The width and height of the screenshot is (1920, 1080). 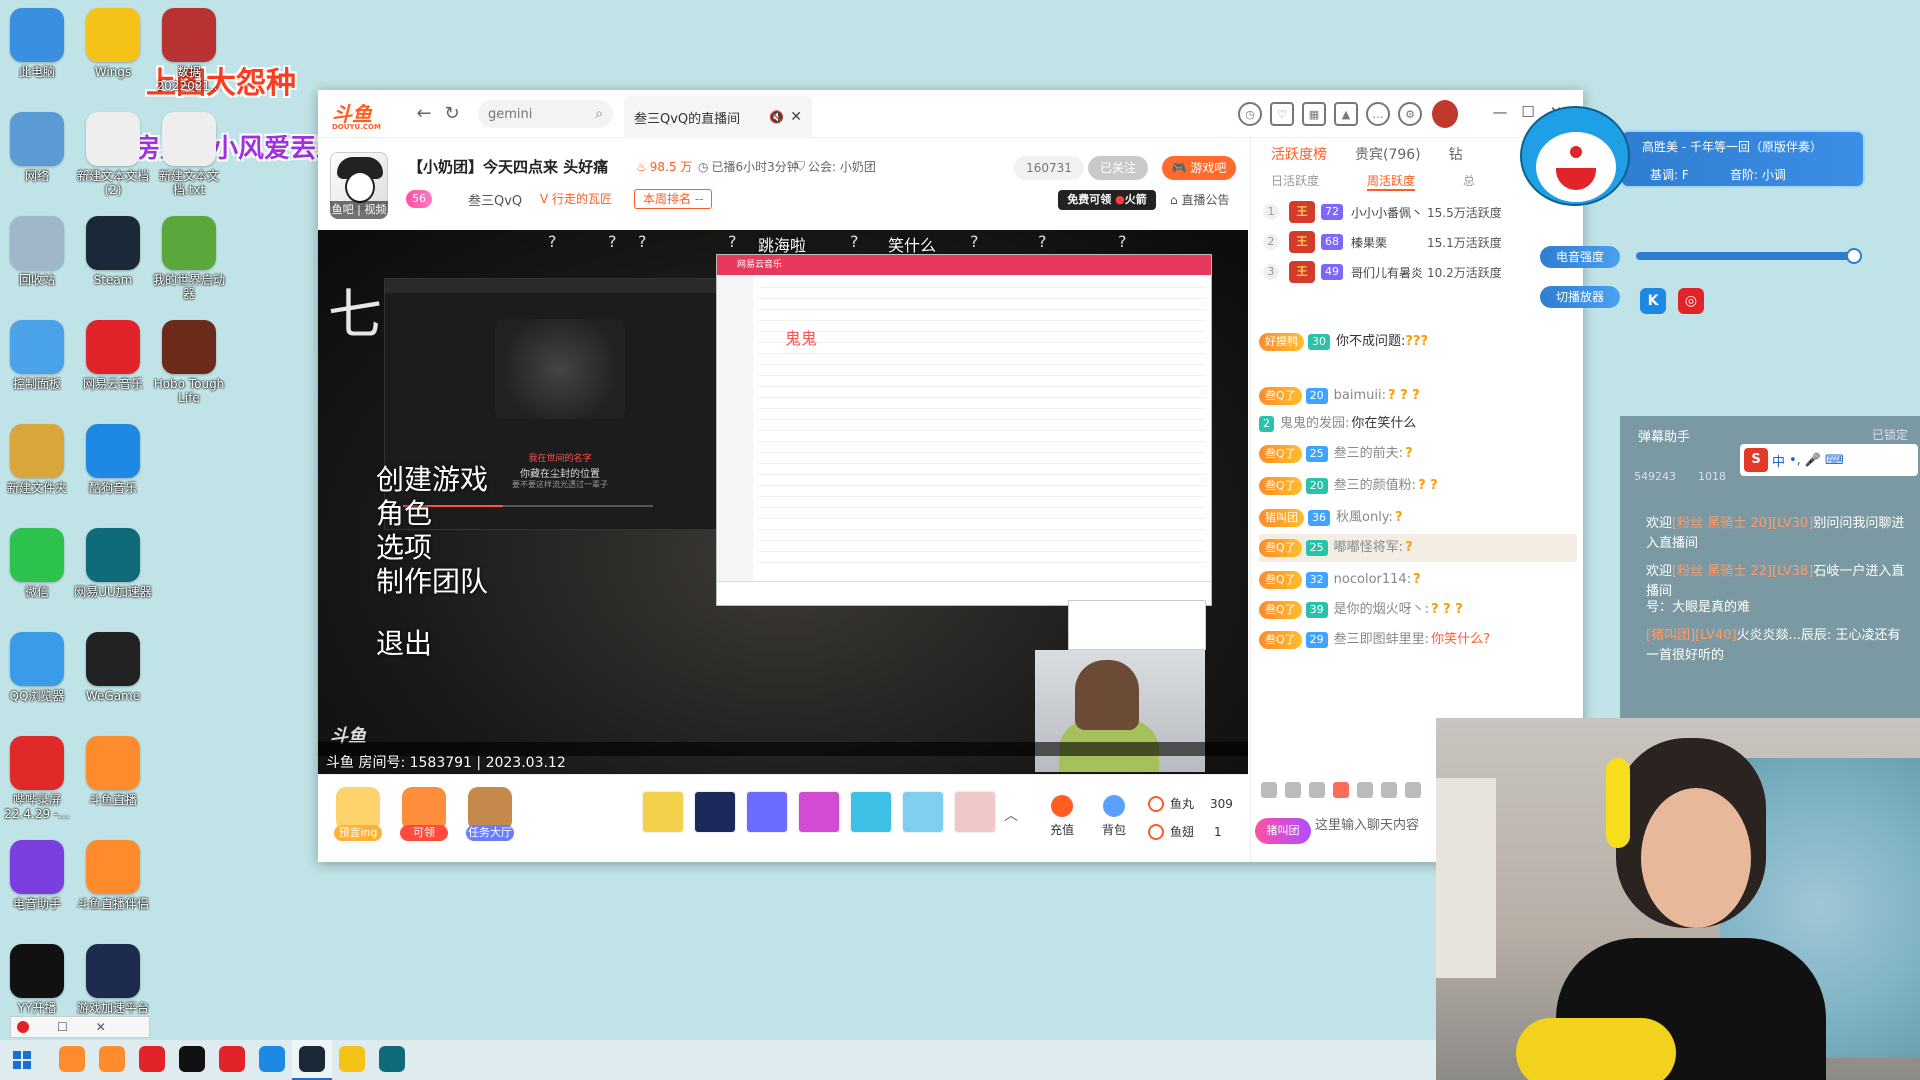 I want to click on chat-message: 叁Q了 39 是你的烟火呀丶:? ? ?, so click(x=1418, y=610).